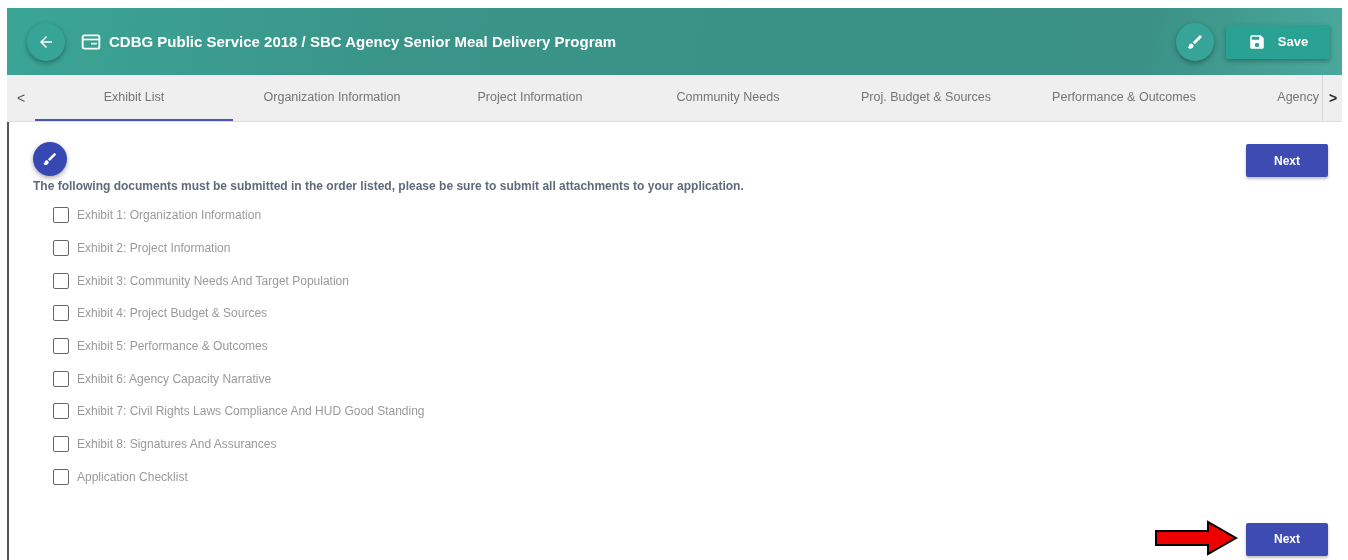 This screenshot has width=1348, height=560. I want to click on exhibit-label: Exhibit 6: Agency Capacity Narrative, so click(174, 378).